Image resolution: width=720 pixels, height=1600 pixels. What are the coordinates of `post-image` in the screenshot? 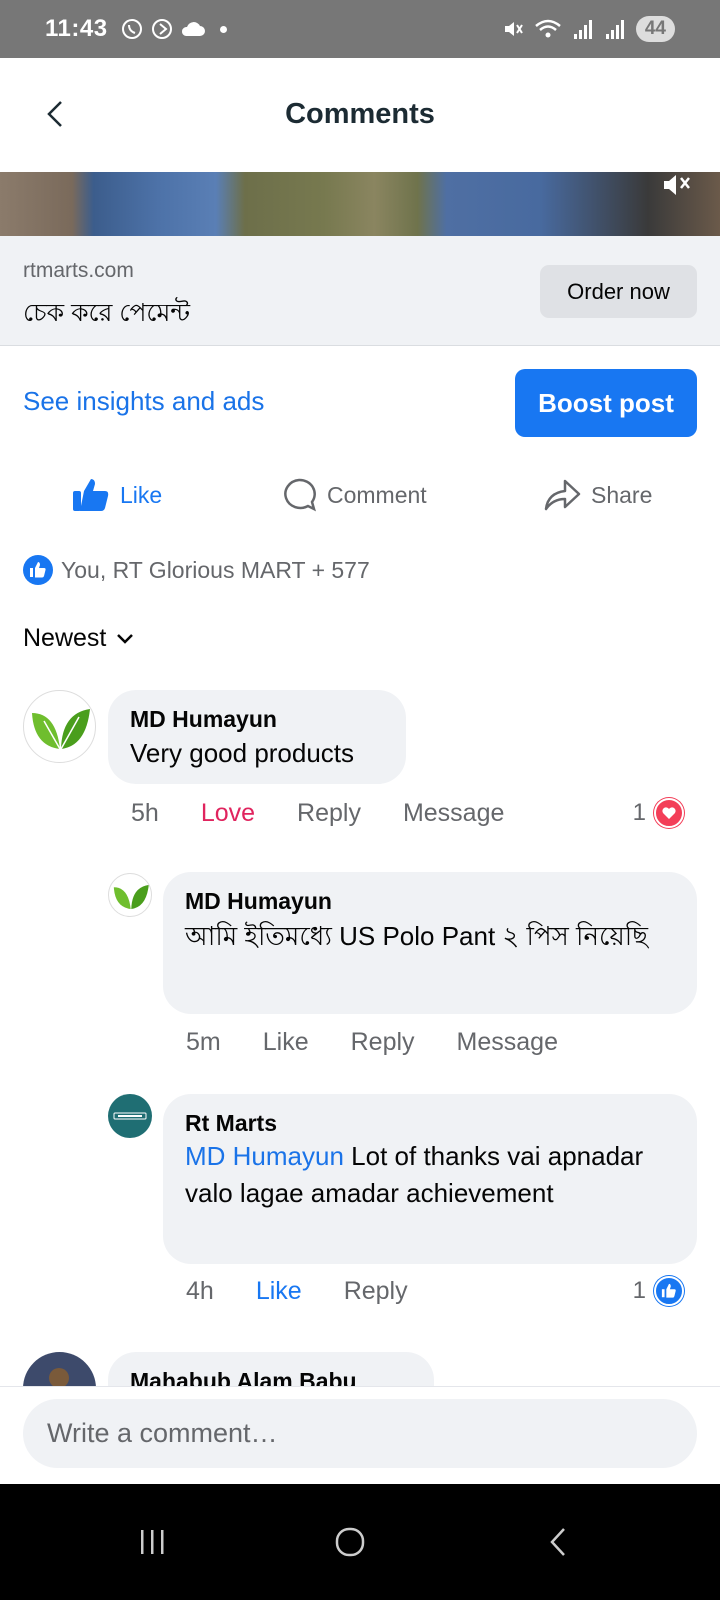 It's located at (360, 204).